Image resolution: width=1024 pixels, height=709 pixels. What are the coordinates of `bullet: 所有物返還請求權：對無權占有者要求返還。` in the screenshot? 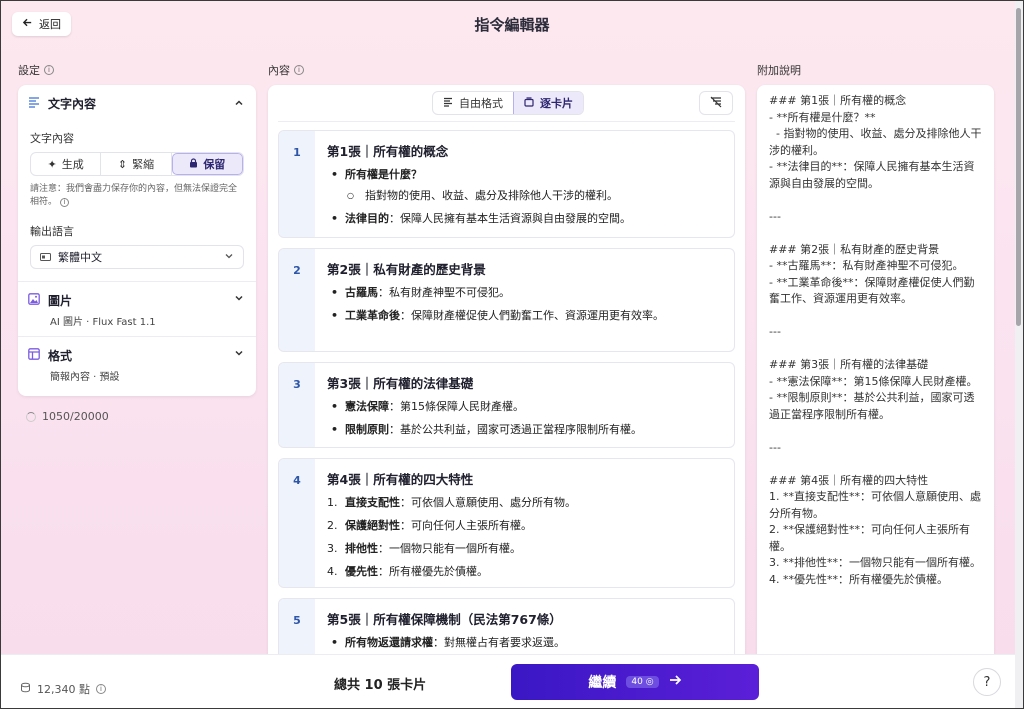 It's located at (524, 642).